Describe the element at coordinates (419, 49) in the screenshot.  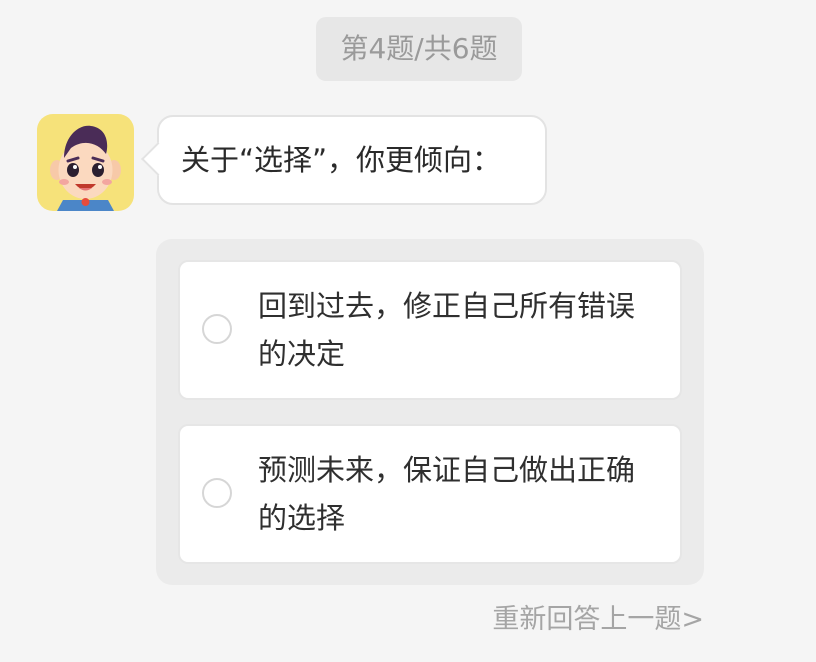
I see `progress-indicator: 第4题/共6题` at that location.